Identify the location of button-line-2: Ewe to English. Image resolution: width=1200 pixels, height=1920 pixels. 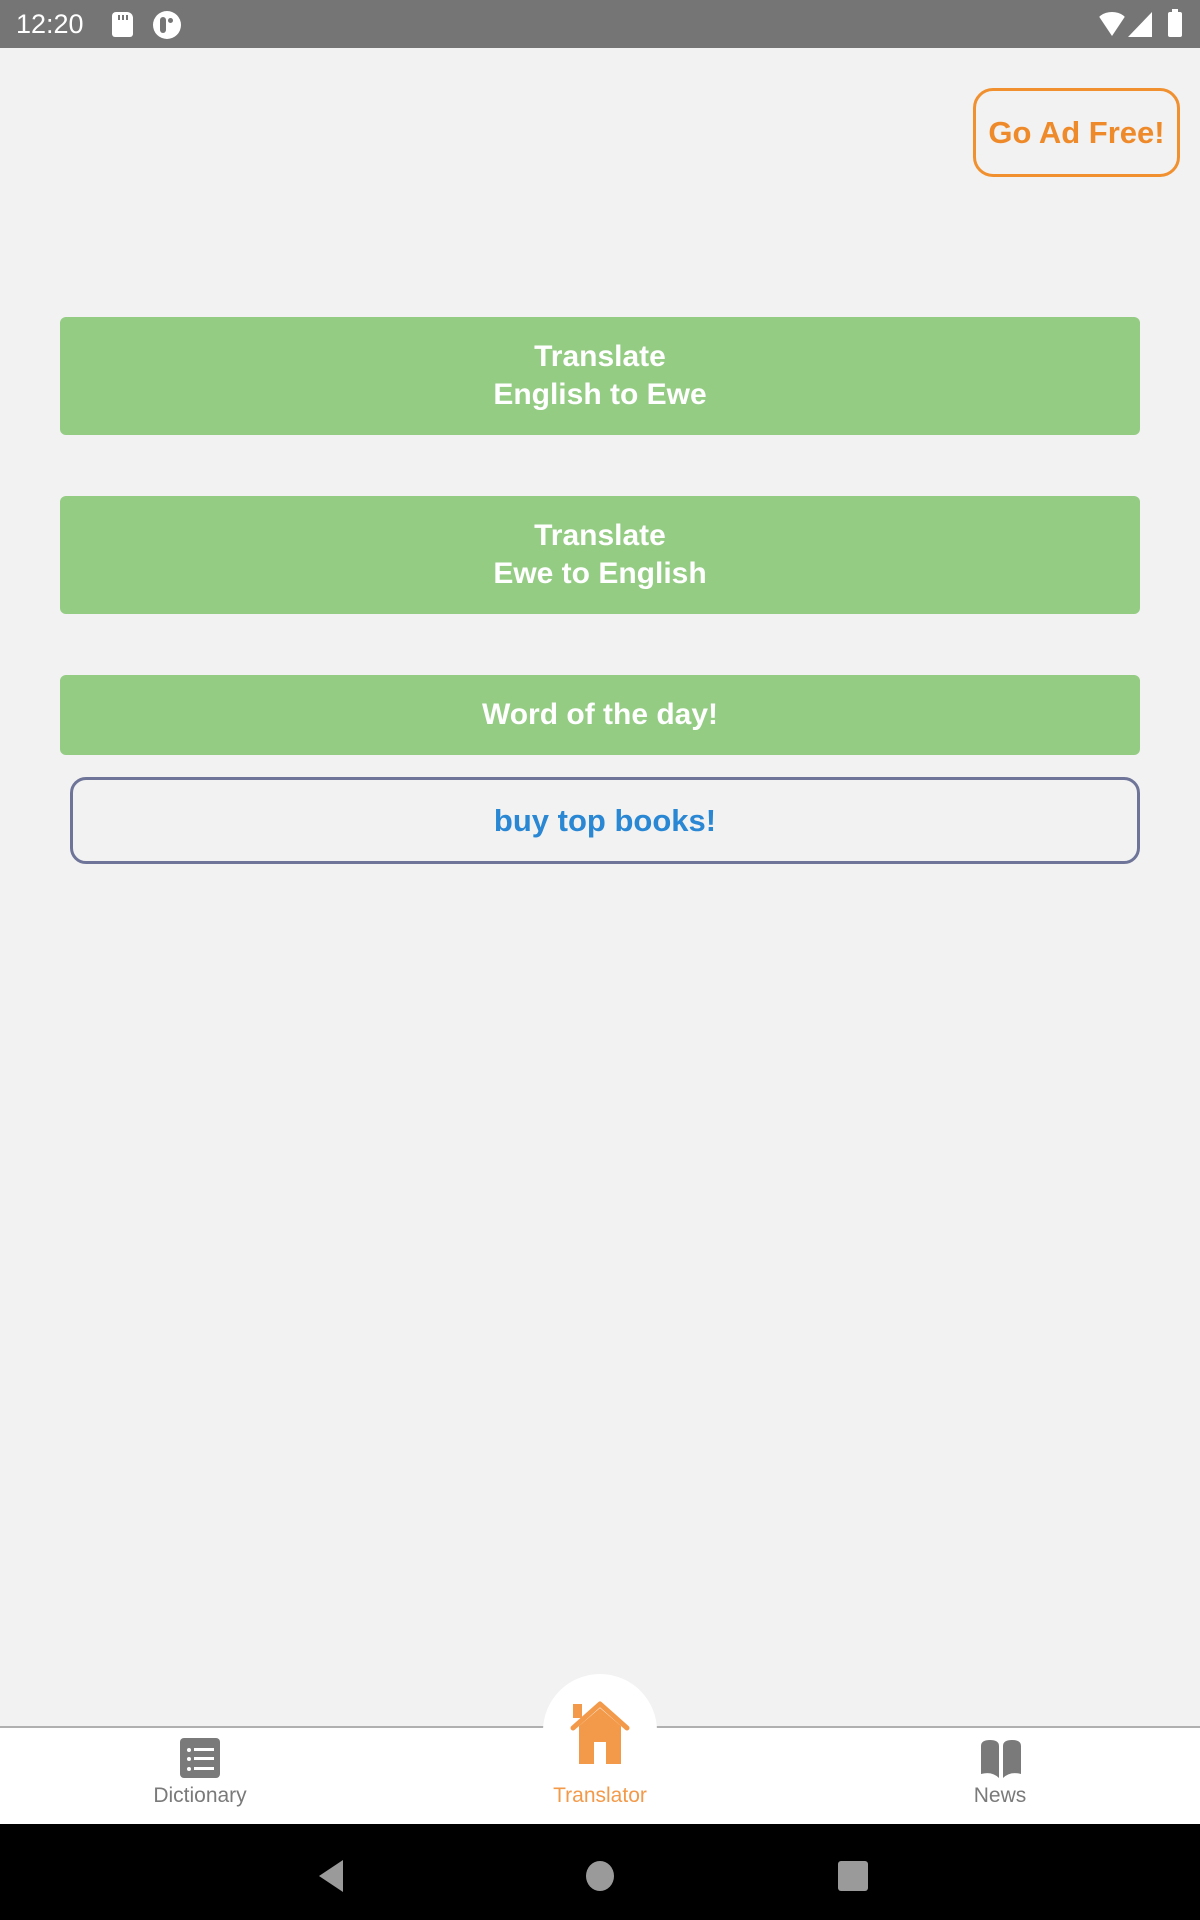
(600, 573).